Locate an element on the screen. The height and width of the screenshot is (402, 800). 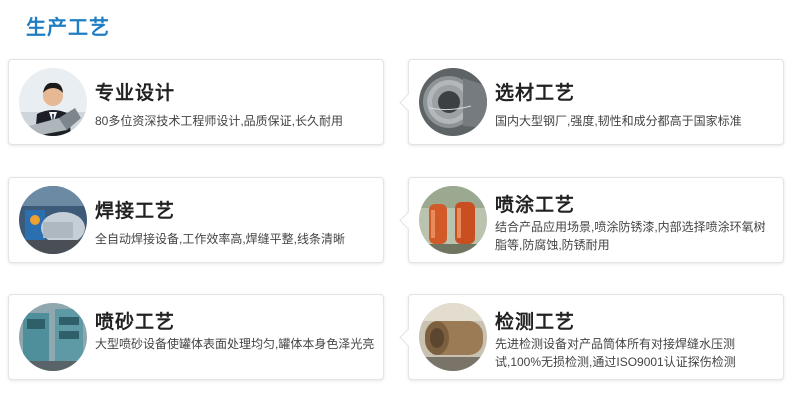
card-title: 检测工艺 is located at coordinates (535, 322).